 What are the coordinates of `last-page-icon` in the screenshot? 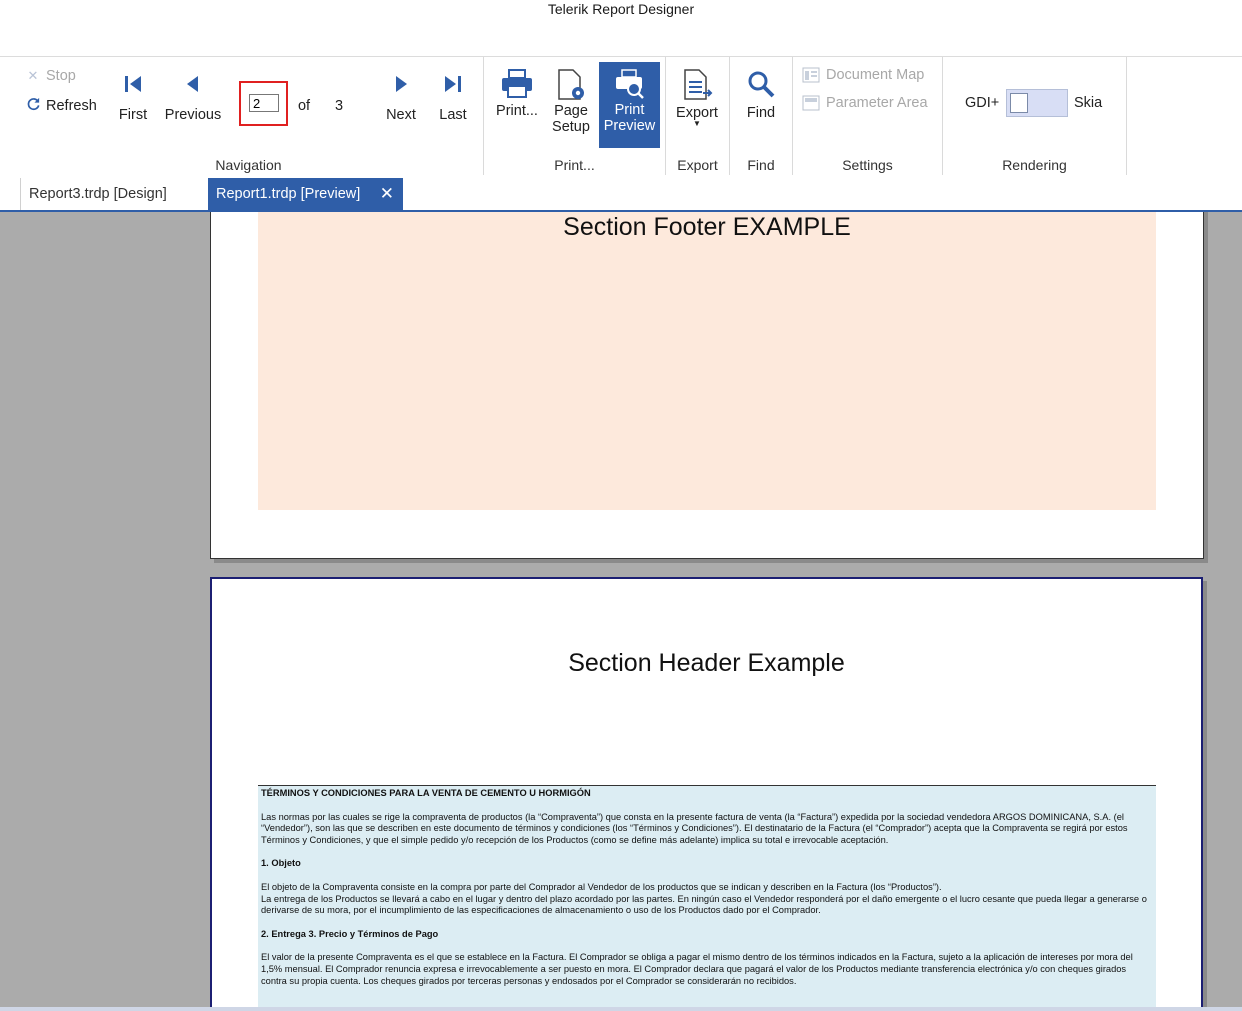 It's located at (453, 84).